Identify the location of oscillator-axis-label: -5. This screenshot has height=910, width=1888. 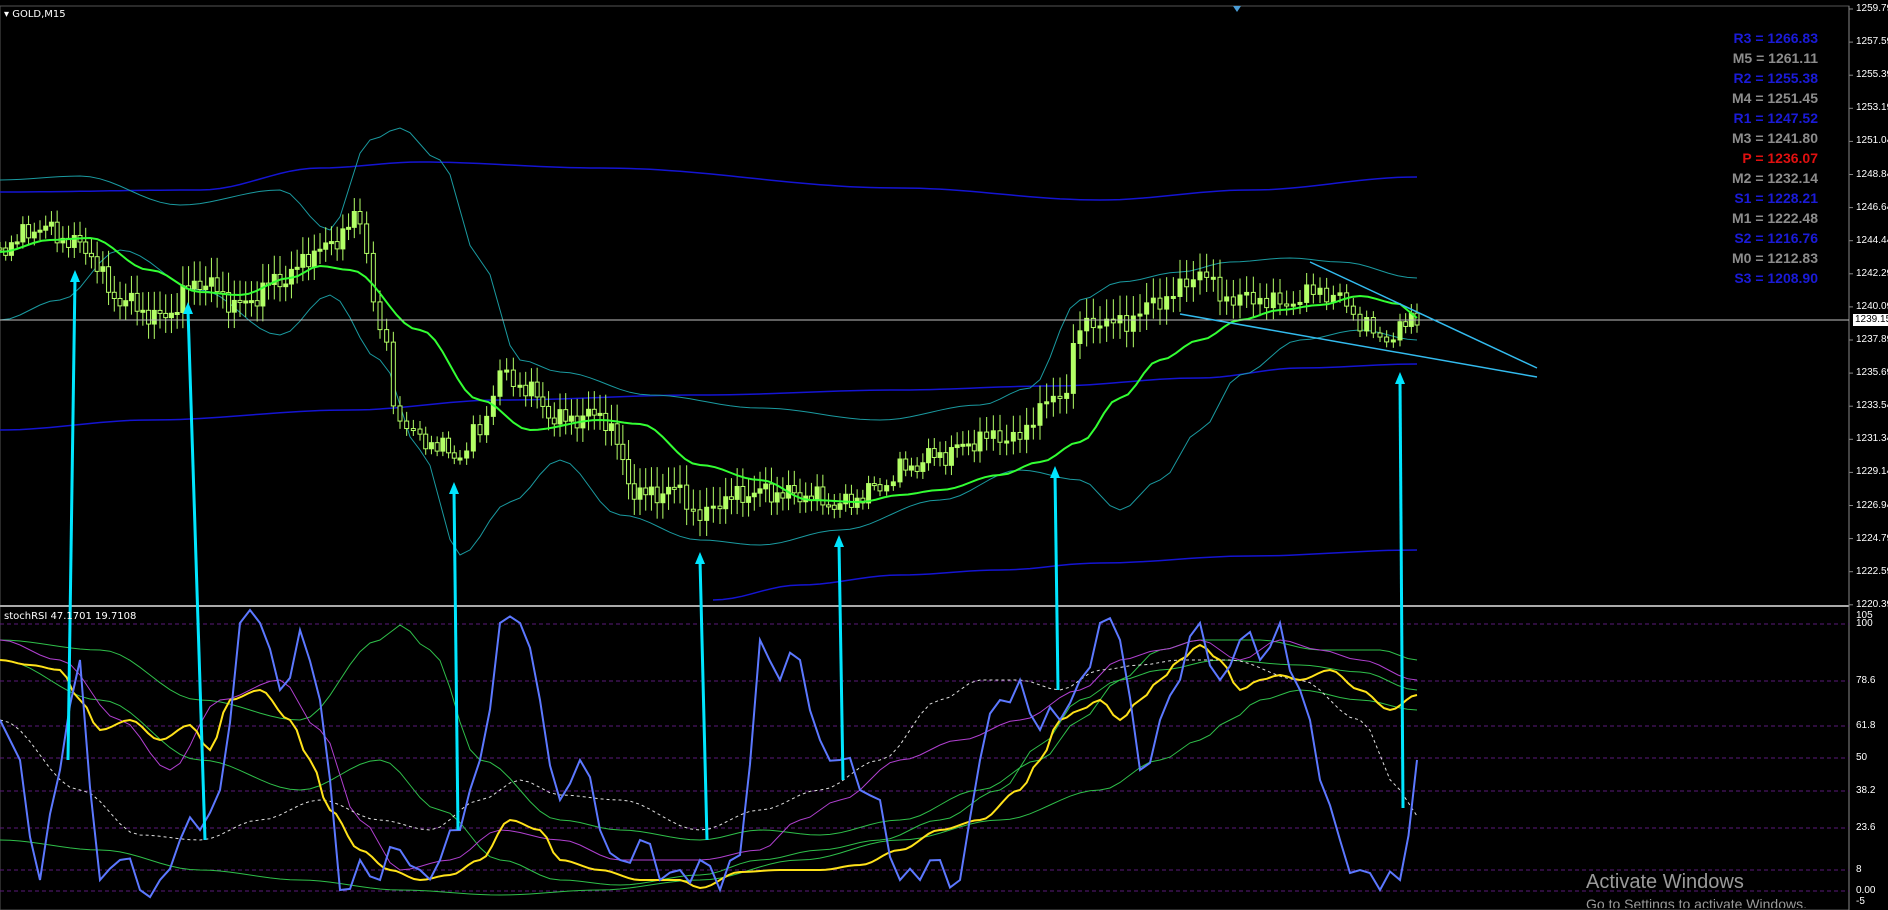
(1860, 901).